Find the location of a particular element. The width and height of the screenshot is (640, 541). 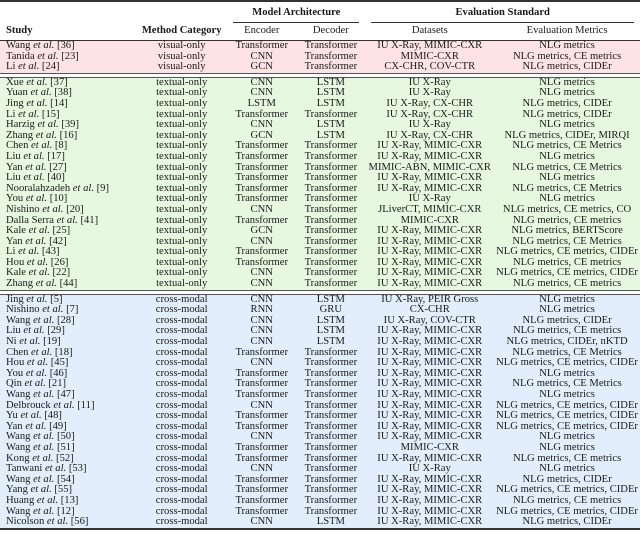

study-cell: Li et al. [24] is located at coordinates (68, 67).